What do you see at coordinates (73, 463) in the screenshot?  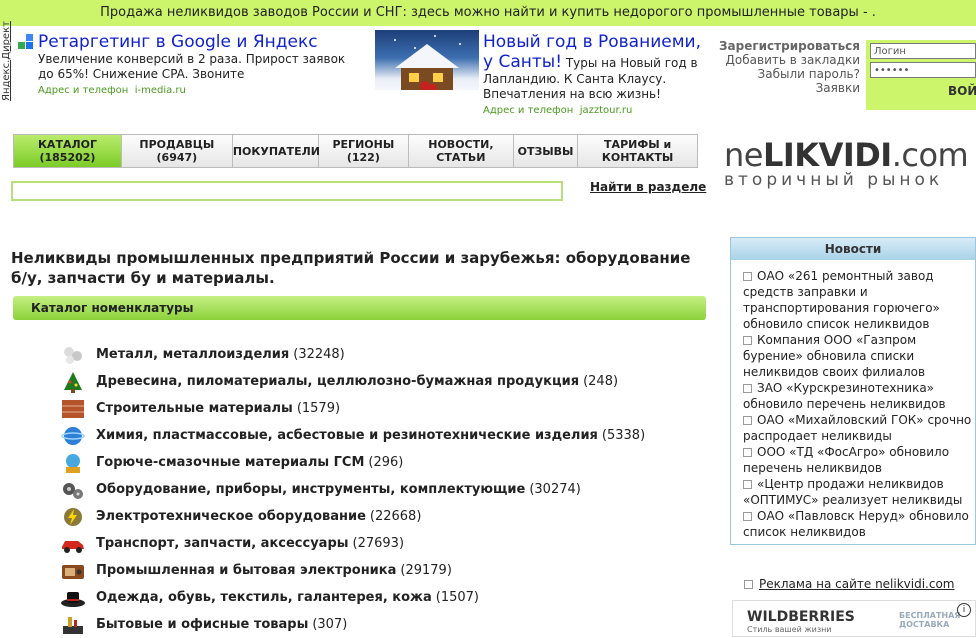 I see `fuel-icon` at bounding box center [73, 463].